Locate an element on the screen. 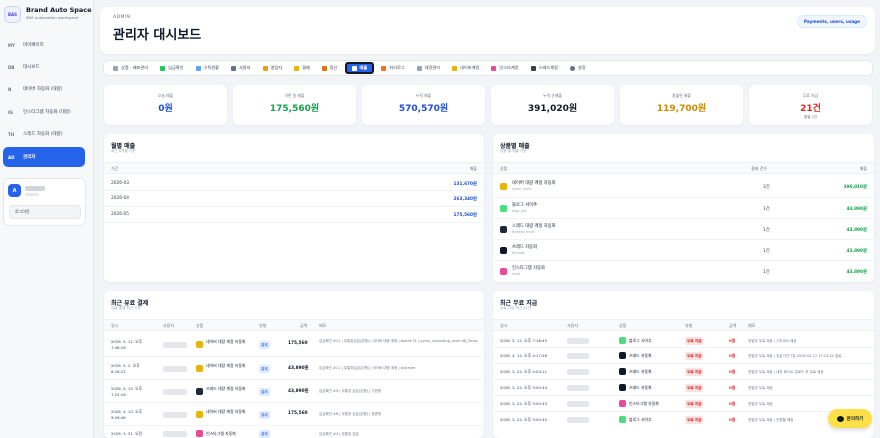 The image size is (880, 438). stat-net-revenue: 누적 순매출 391,020원 is located at coordinates (552, 105).